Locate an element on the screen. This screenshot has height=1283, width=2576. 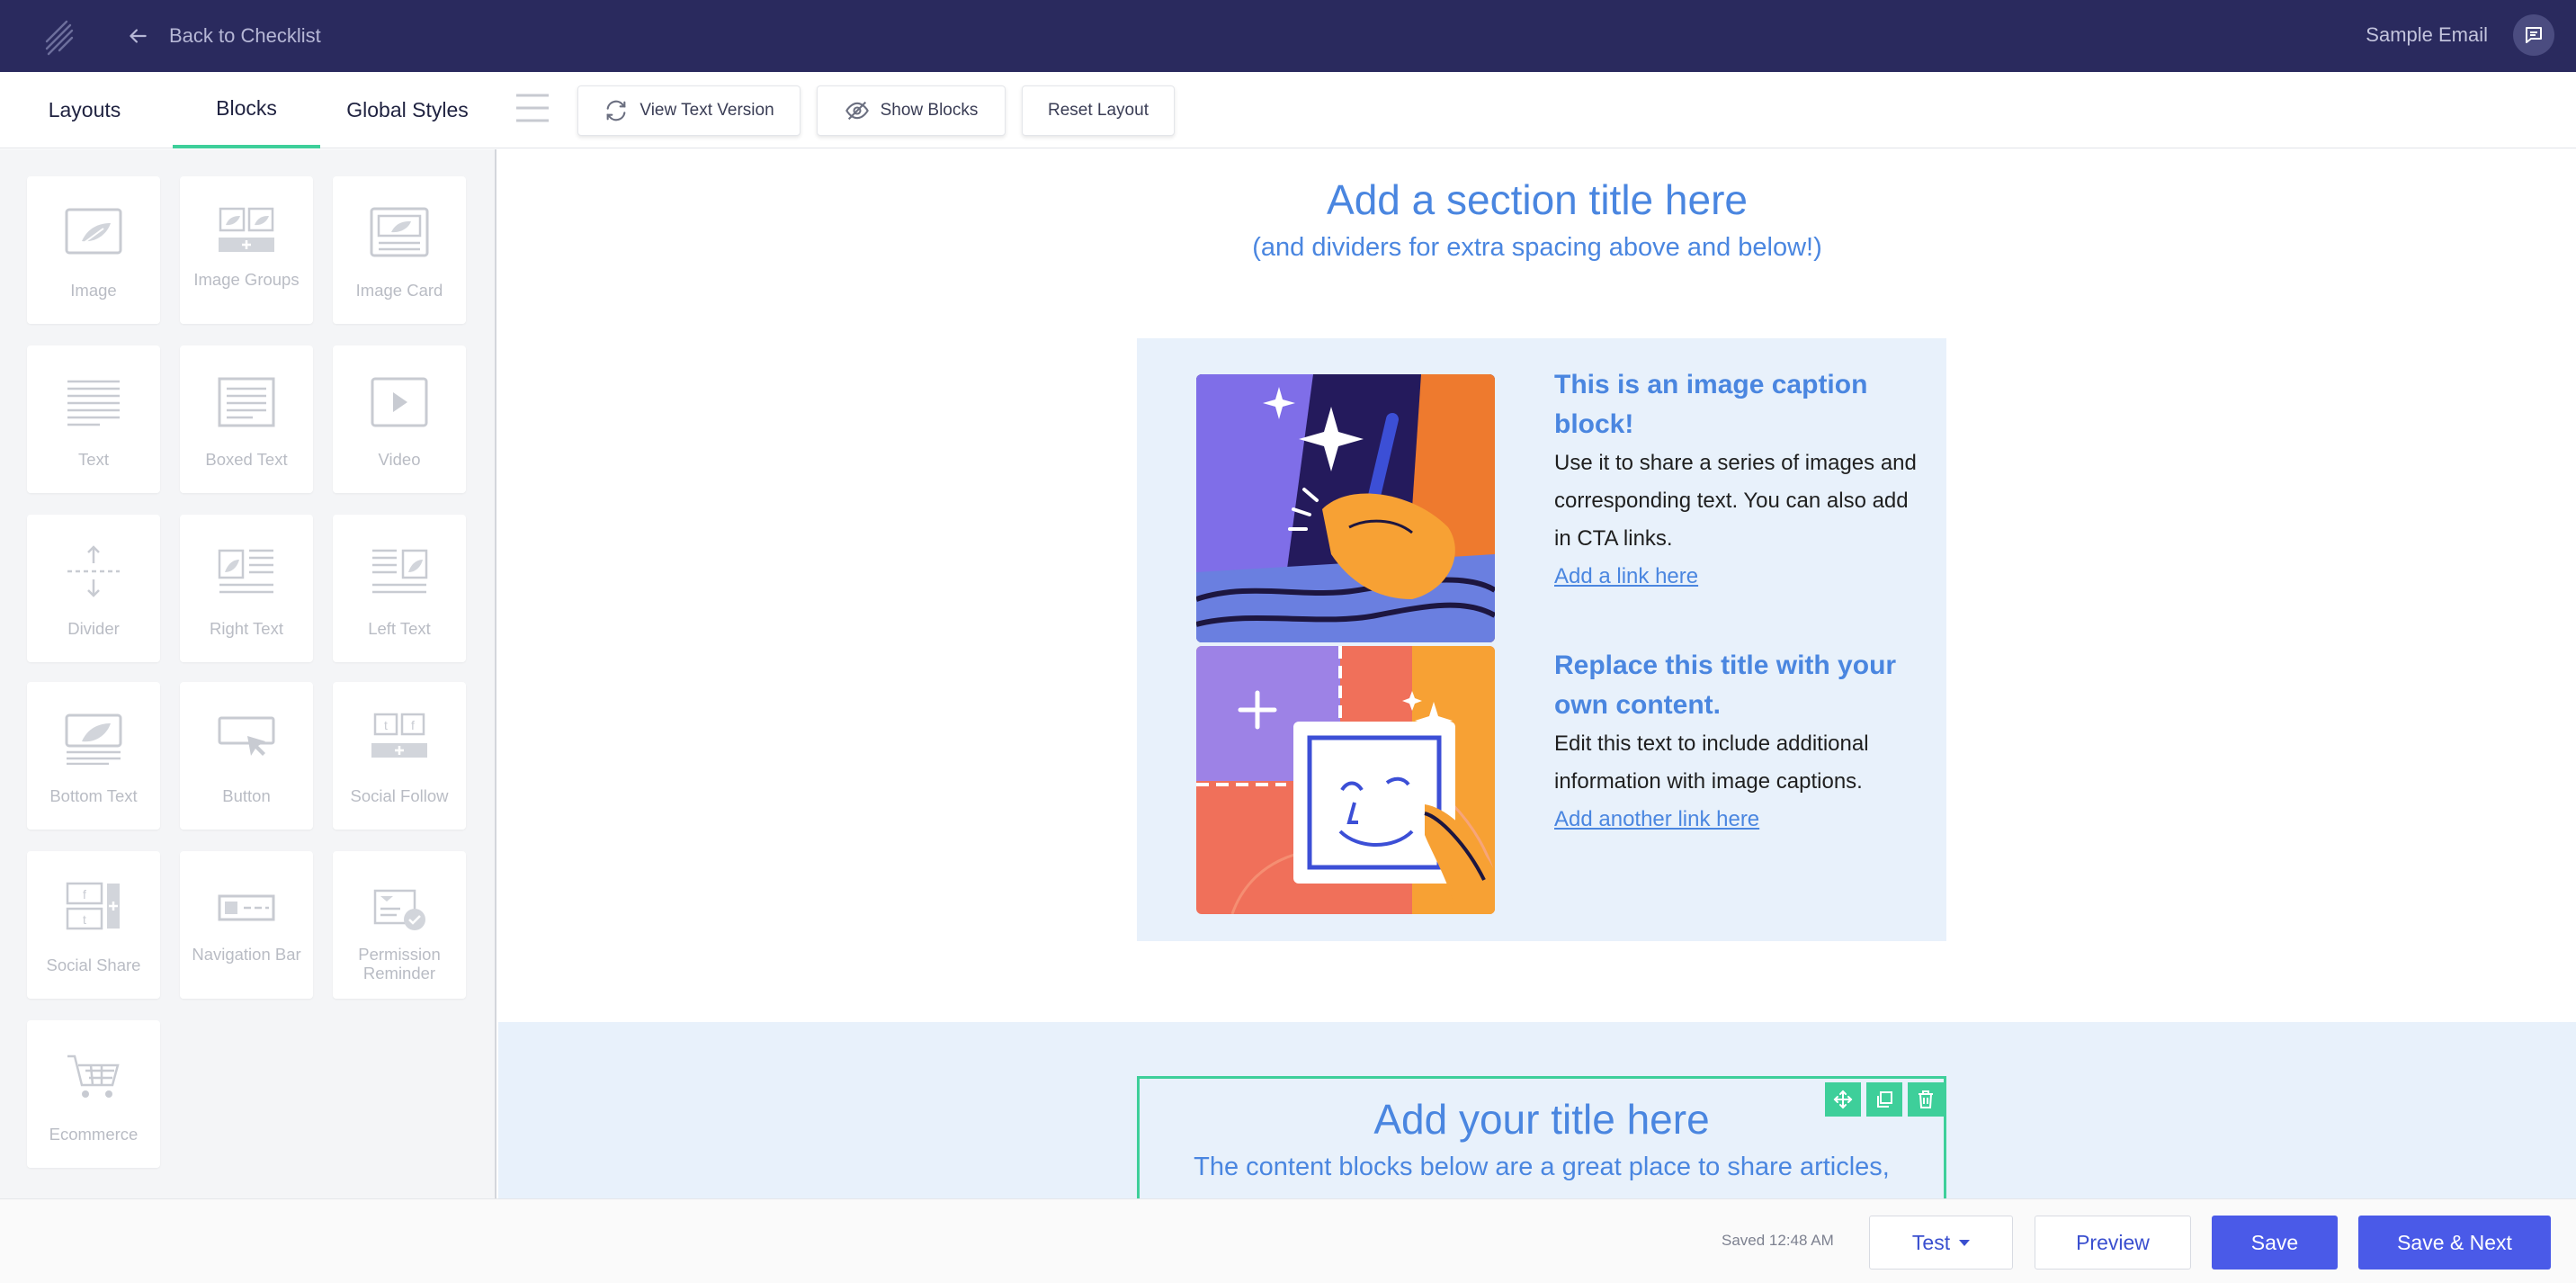
view-text-version-button: View Text Version is located at coordinates (689, 110).